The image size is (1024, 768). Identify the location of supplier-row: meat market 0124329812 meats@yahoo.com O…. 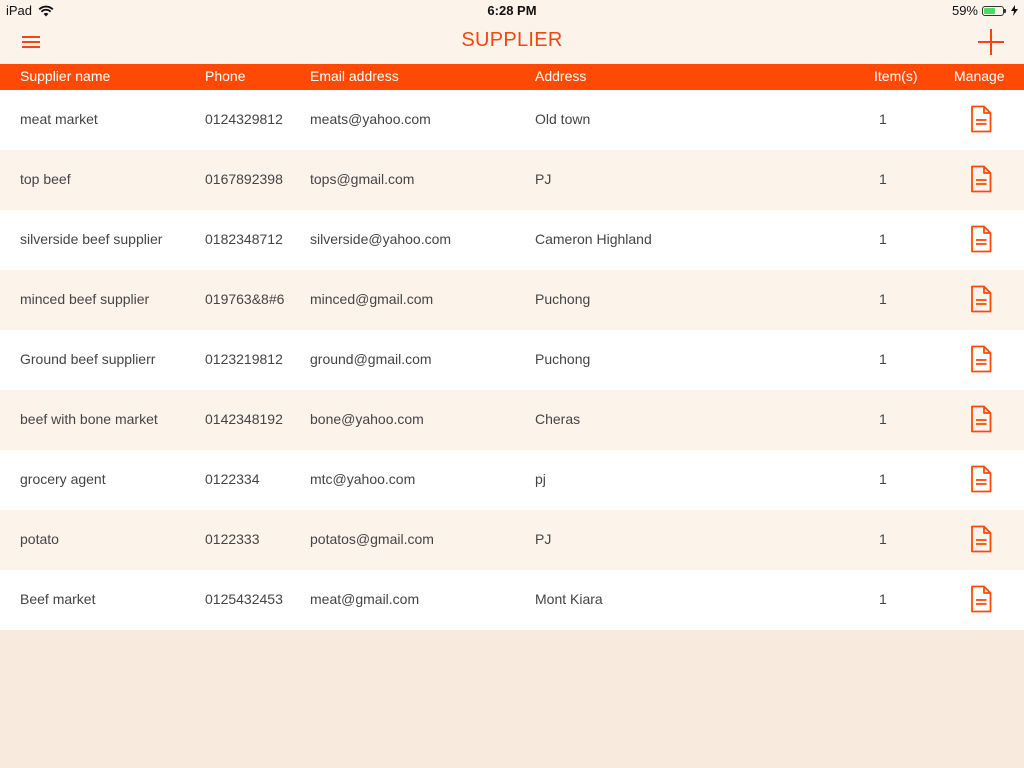
(512, 120).